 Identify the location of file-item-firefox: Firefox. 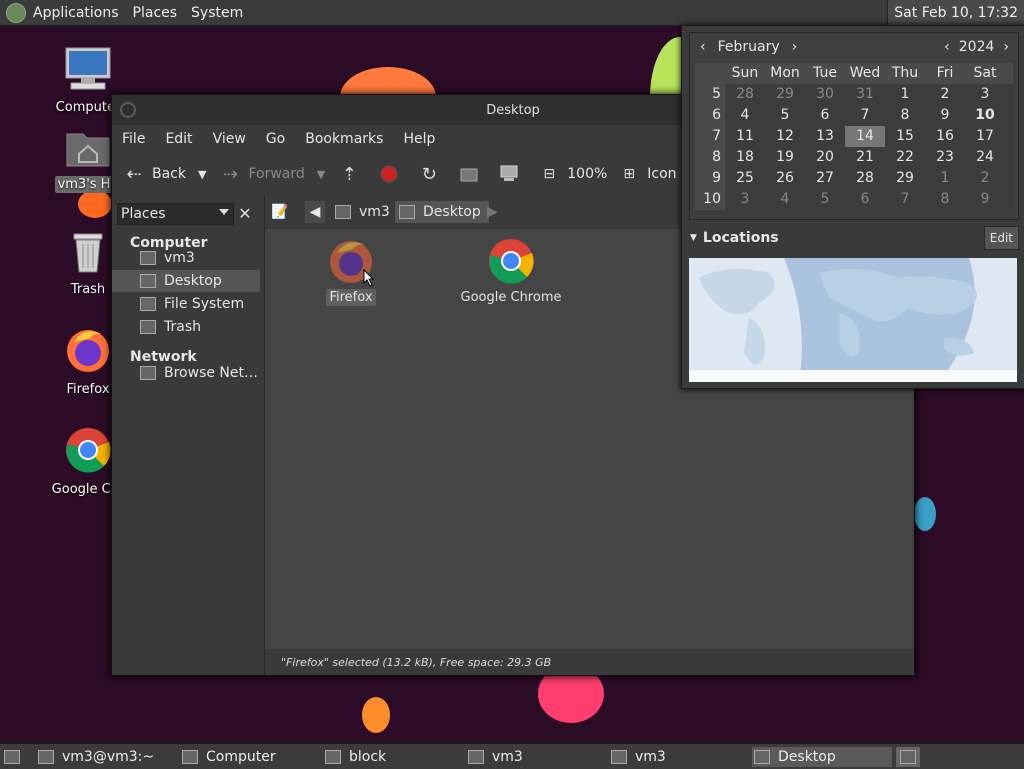
(351, 271).